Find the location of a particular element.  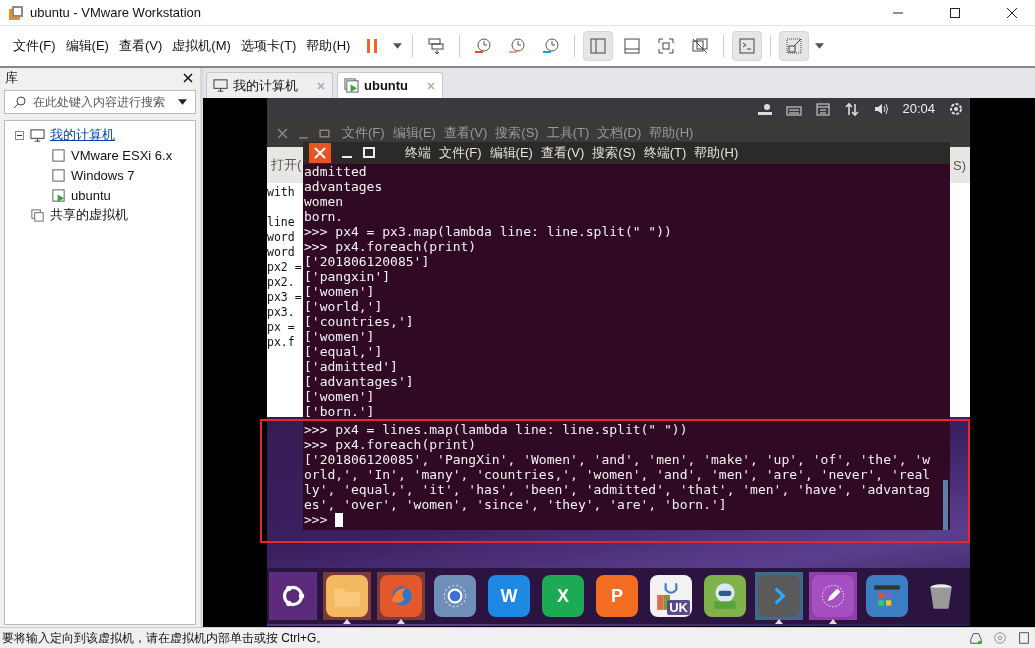

terminal-line: es', 'over', 'women', 'since', 'they', 'are', 'born.'] is located at coordinates (516, 504).